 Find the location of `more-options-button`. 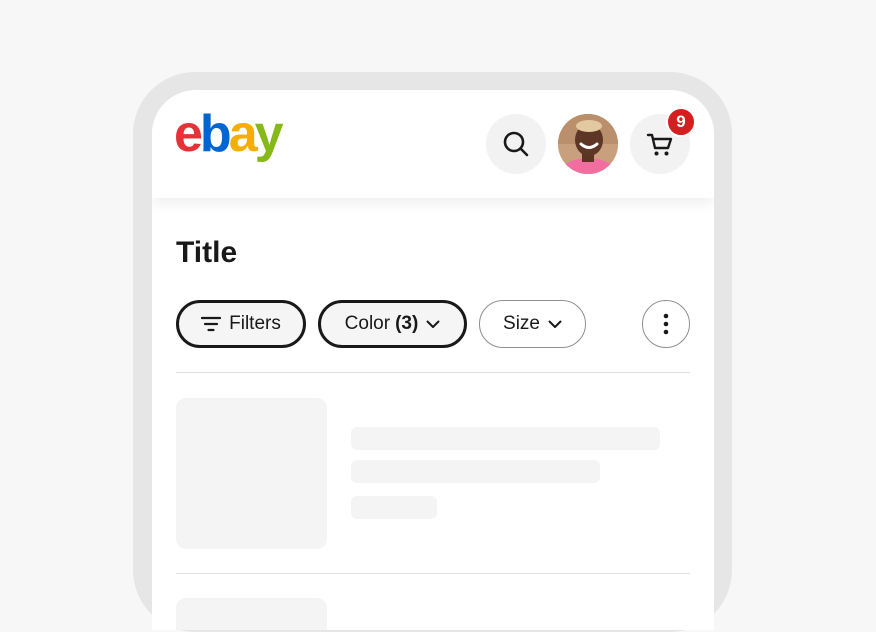

more-options-button is located at coordinates (666, 324).